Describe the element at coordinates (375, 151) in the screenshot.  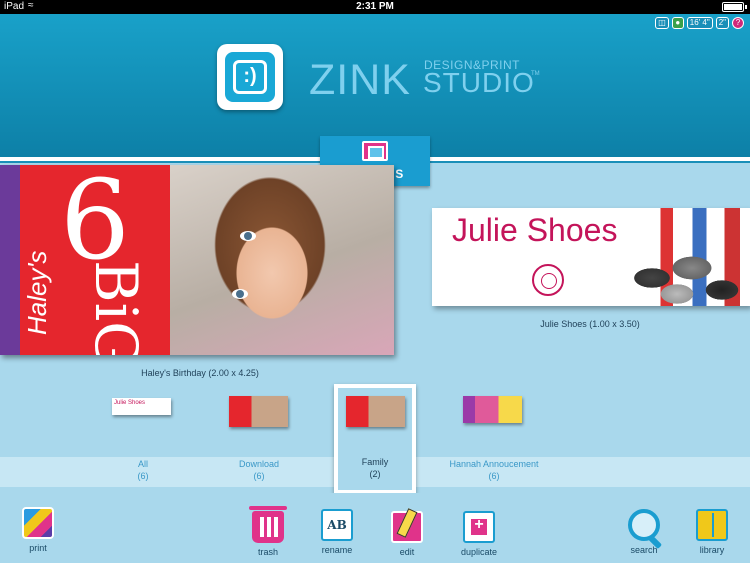
I see `photos-icon` at that location.